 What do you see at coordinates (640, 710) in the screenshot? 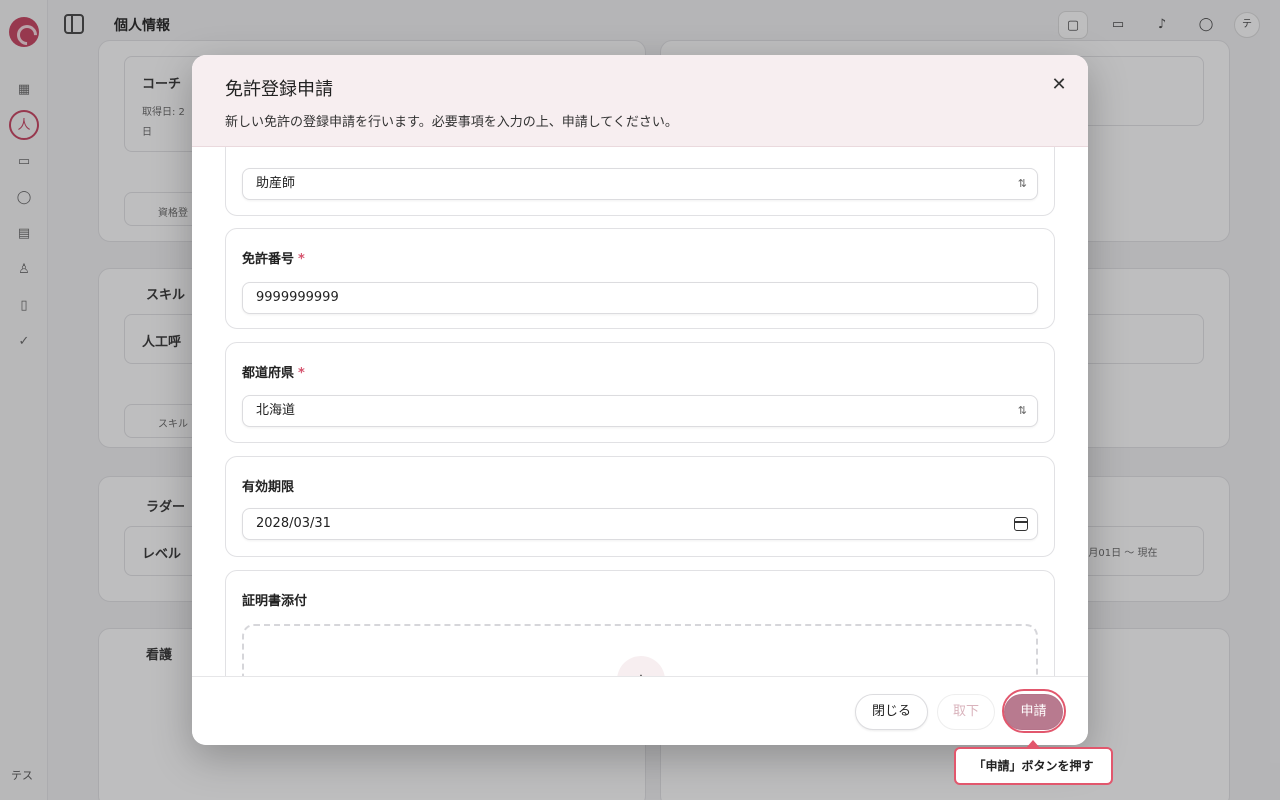
I see `dialog-footer: 閉じる 取下 申請` at bounding box center [640, 710].